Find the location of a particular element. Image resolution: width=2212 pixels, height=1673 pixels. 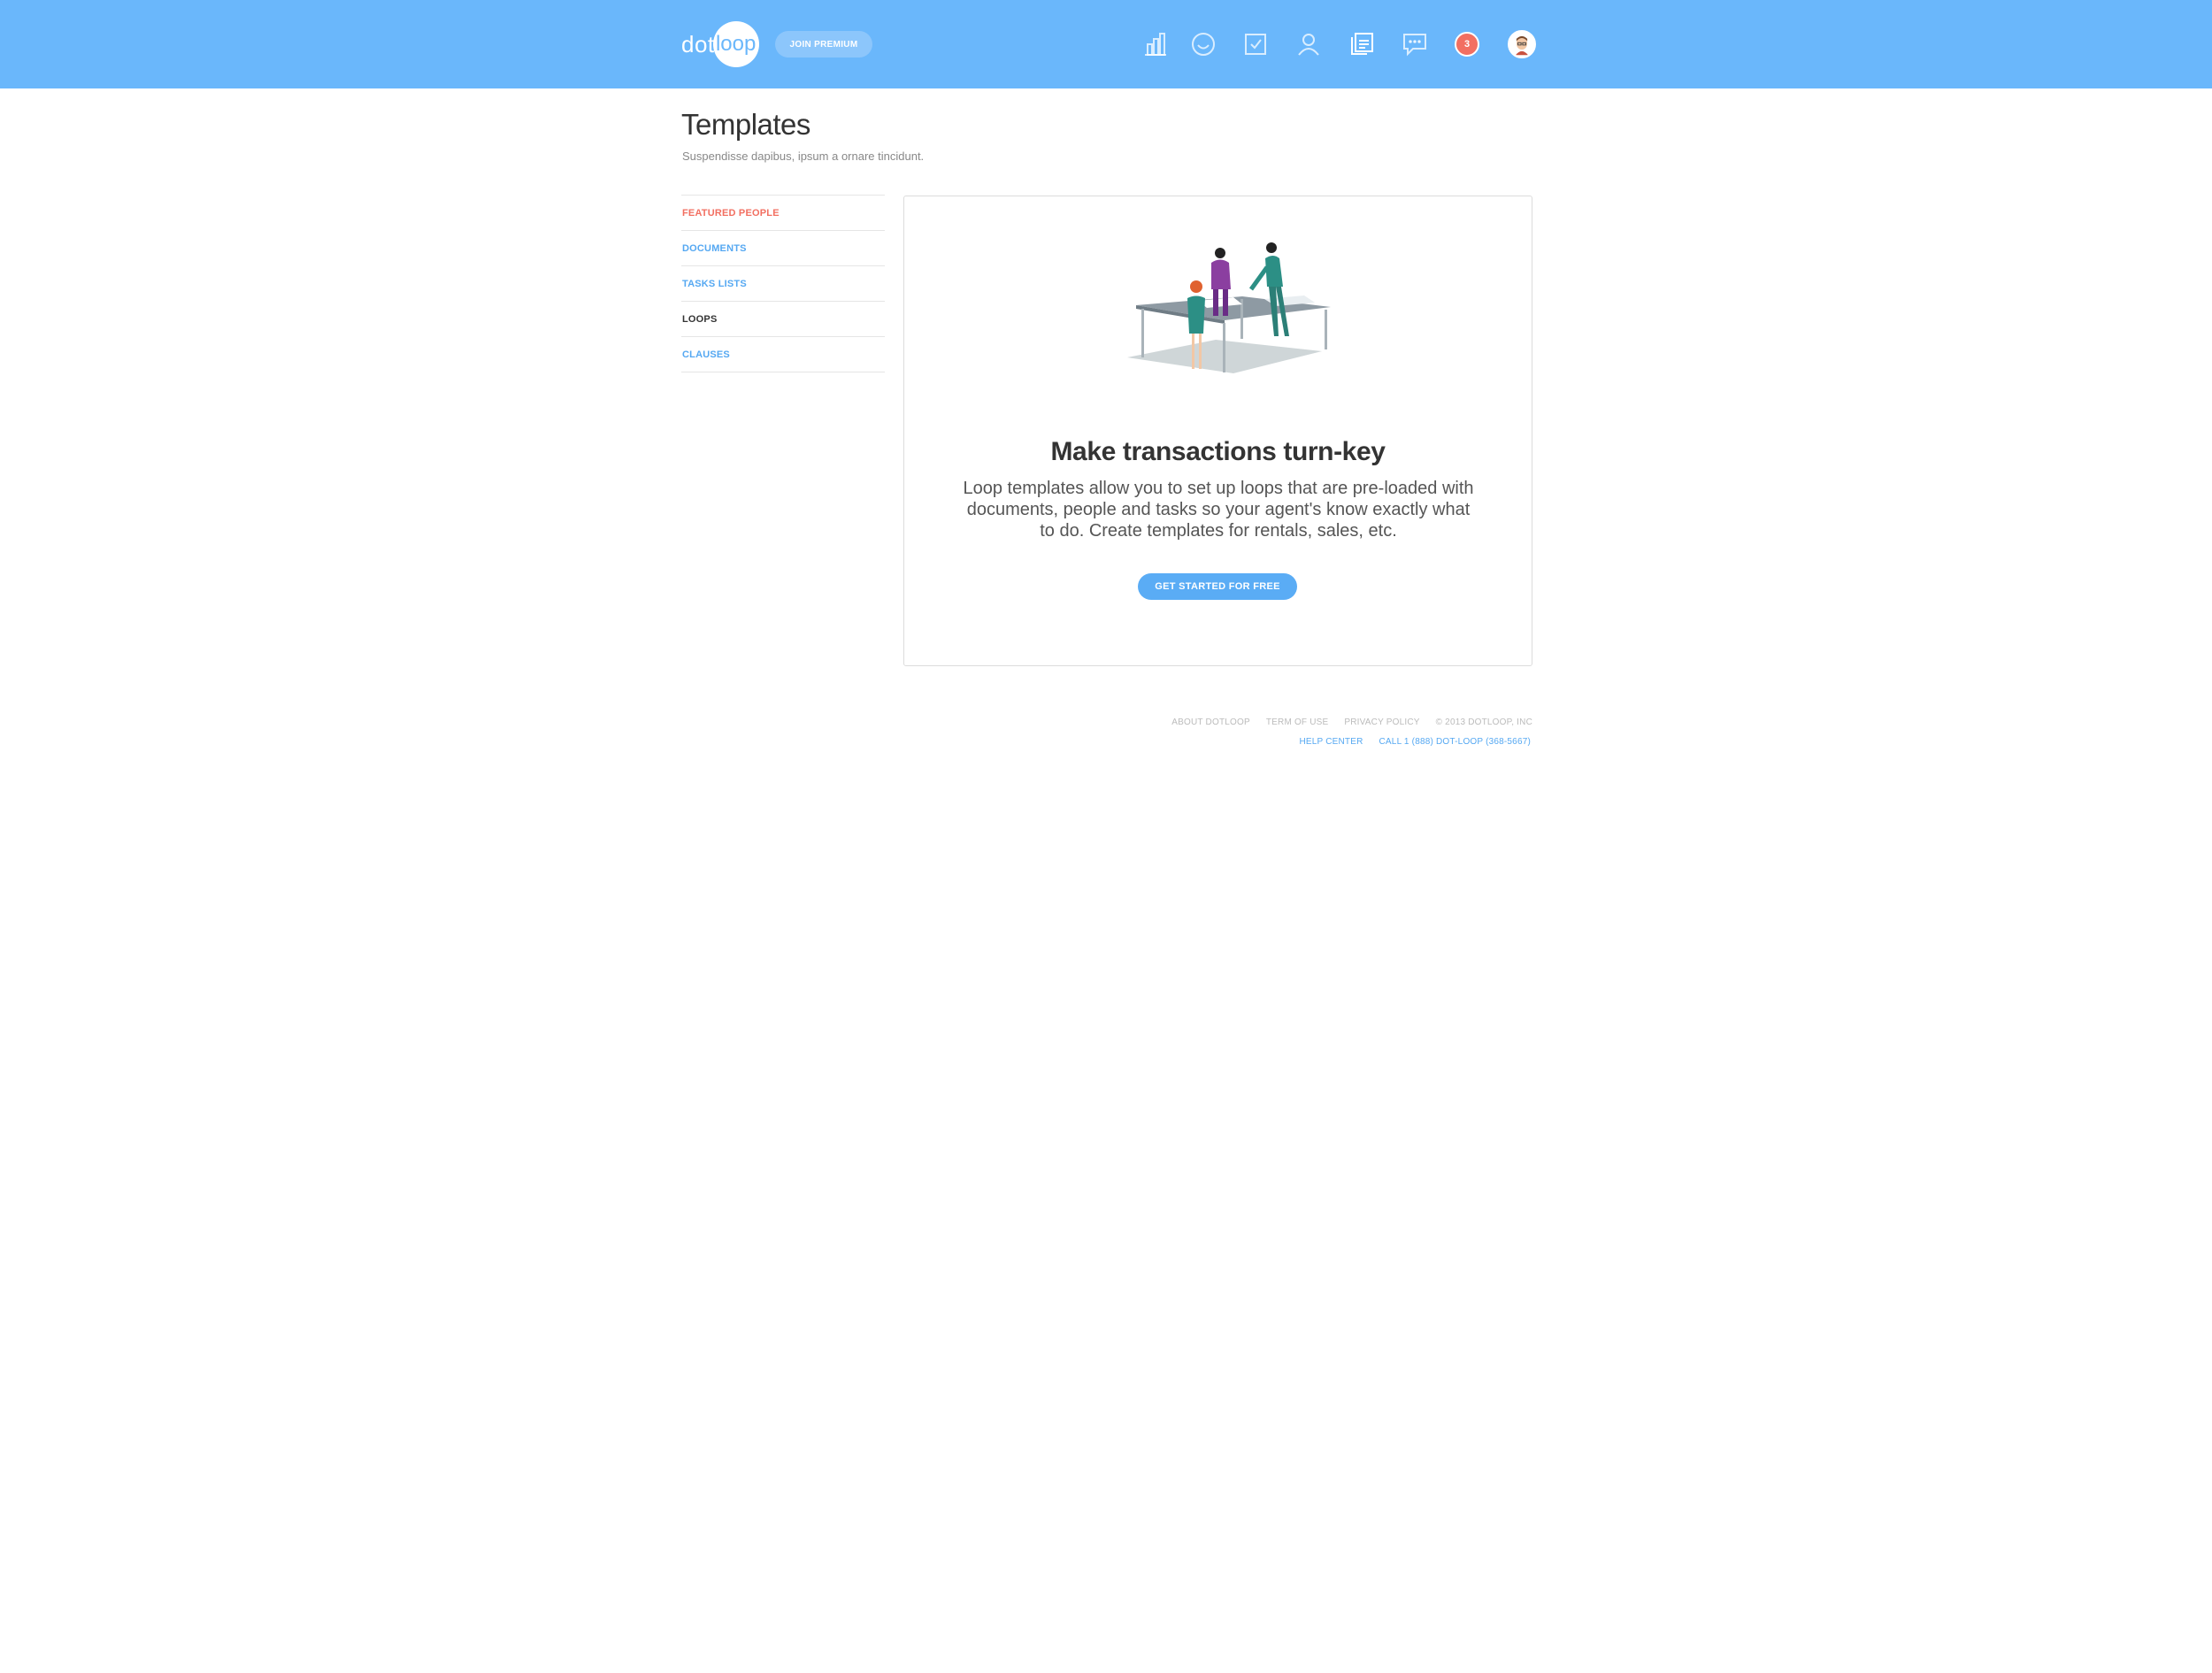

dotloop-logo: dot loop is located at coordinates (720, 44).